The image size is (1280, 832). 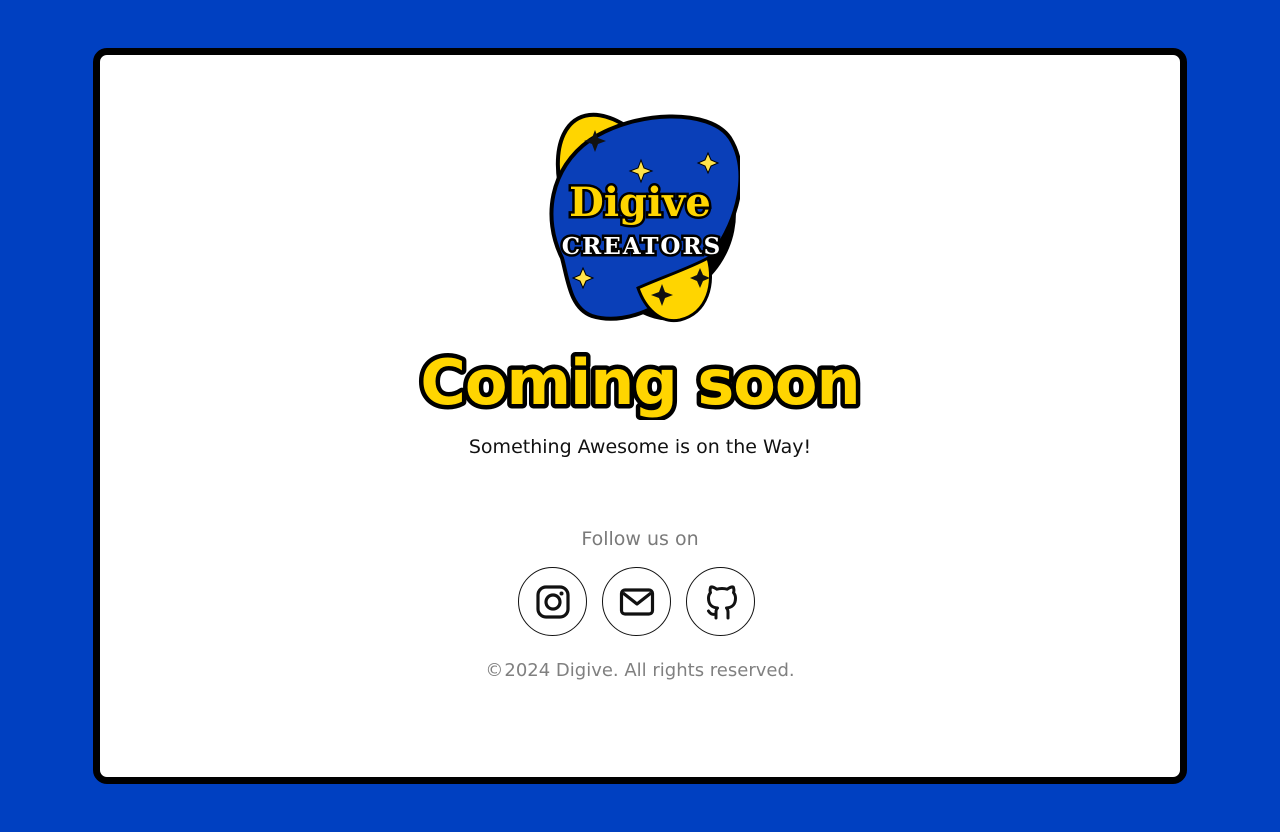 What do you see at coordinates (642, 246) in the screenshot?
I see `logo-subtitle: CREATORS` at bounding box center [642, 246].